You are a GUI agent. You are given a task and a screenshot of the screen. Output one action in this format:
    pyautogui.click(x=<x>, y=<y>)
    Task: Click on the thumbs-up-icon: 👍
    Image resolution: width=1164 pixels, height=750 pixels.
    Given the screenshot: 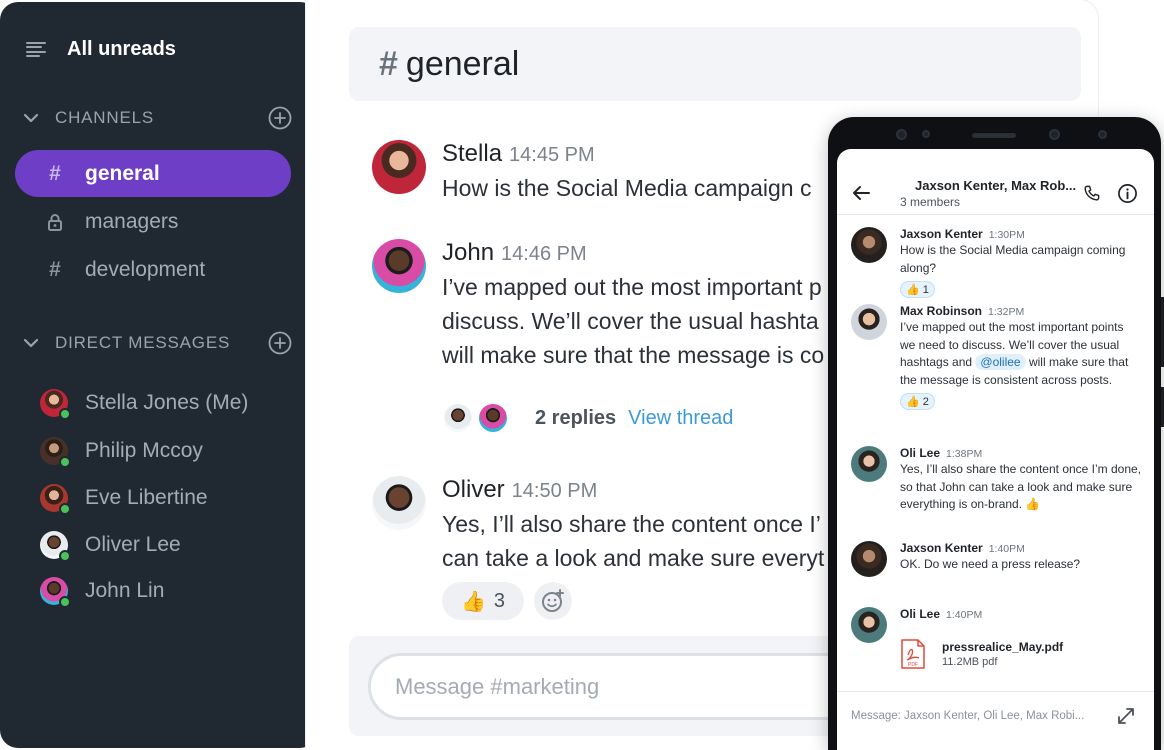 What is the action you would take?
    pyautogui.click(x=473, y=601)
    